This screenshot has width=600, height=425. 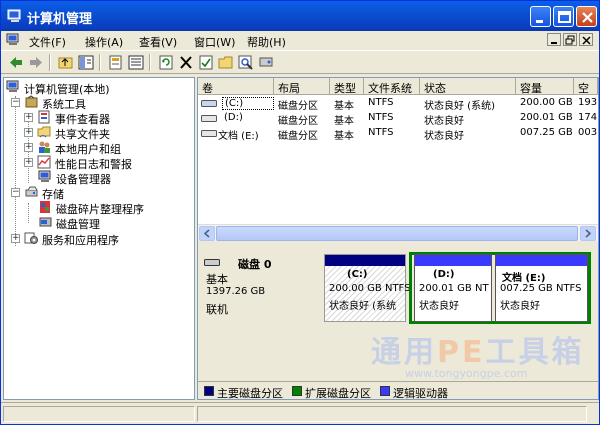 I want to click on tree-item-storage: − 存储, so click(x=100, y=193).